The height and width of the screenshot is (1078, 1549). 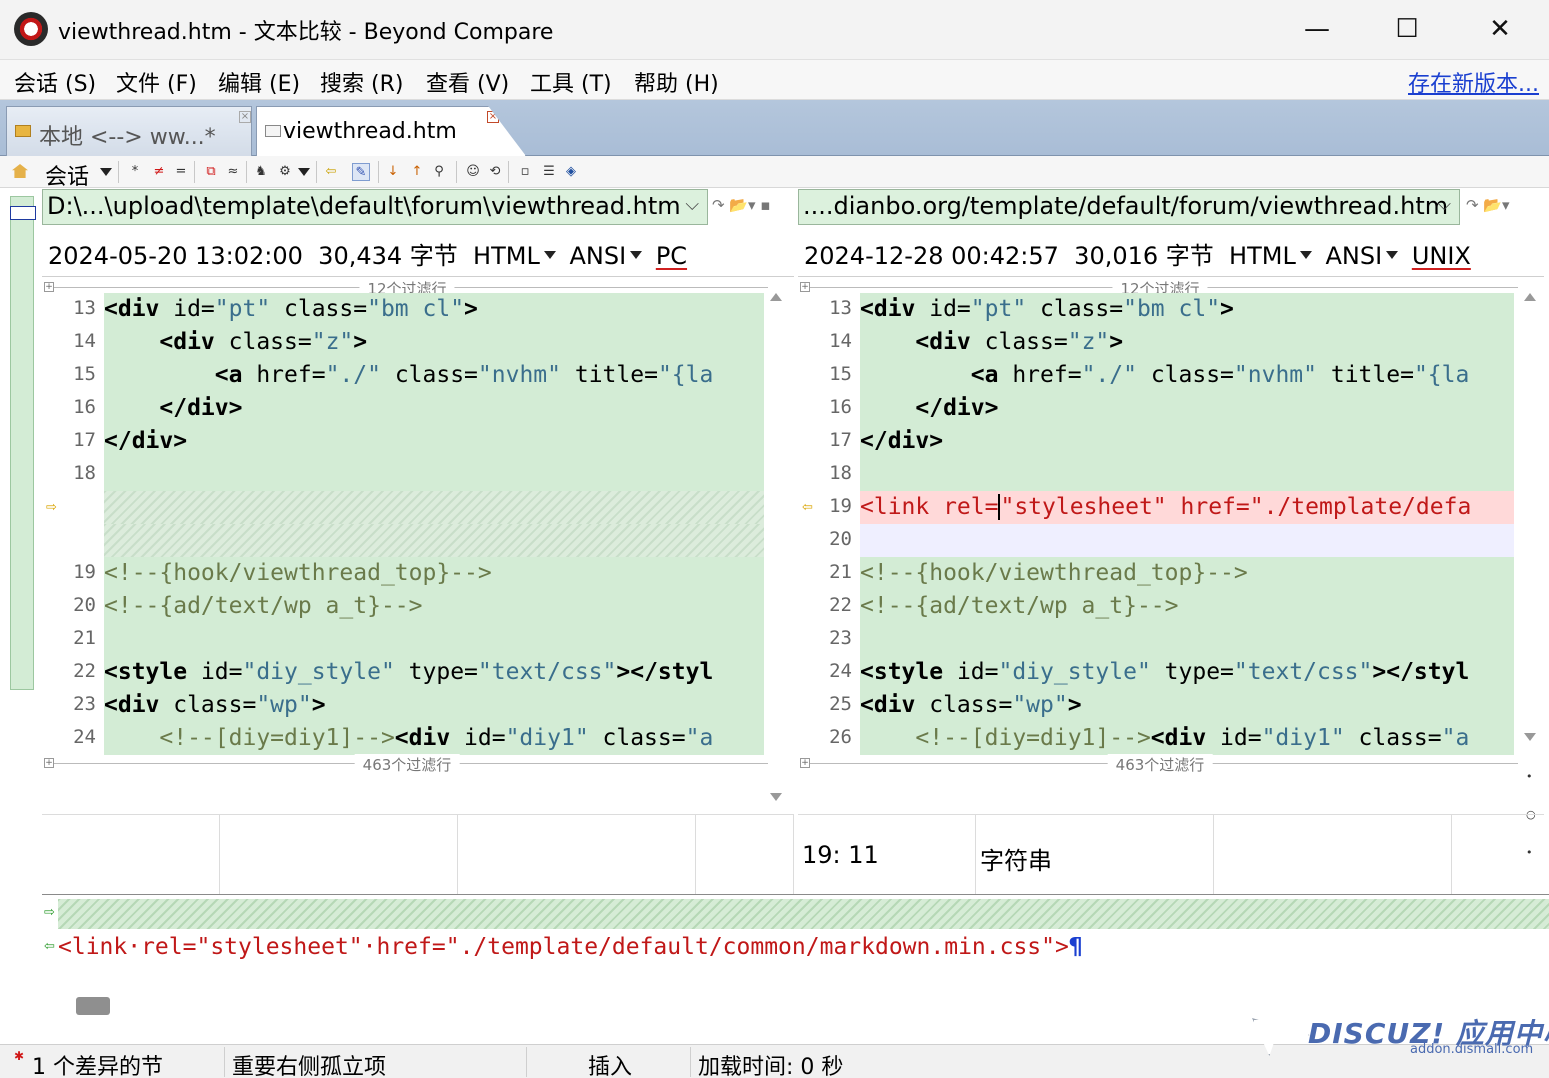 What do you see at coordinates (525, 172) in the screenshot?
I see `expand-icon: ▫` at bounding box center [525, 172].